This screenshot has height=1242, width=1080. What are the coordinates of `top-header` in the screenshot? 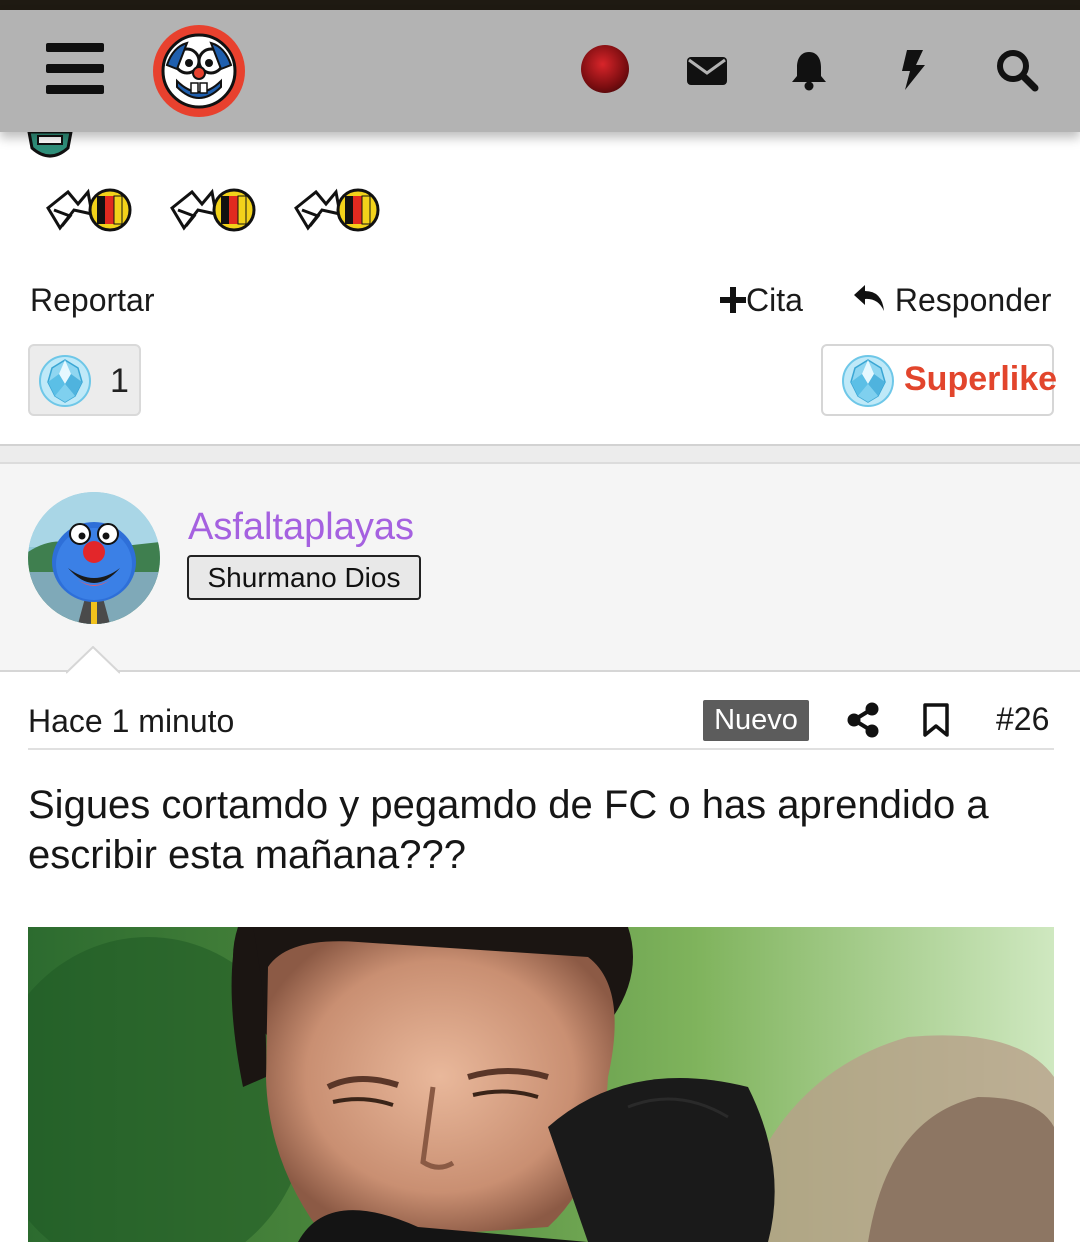 It's located at (540, 71).